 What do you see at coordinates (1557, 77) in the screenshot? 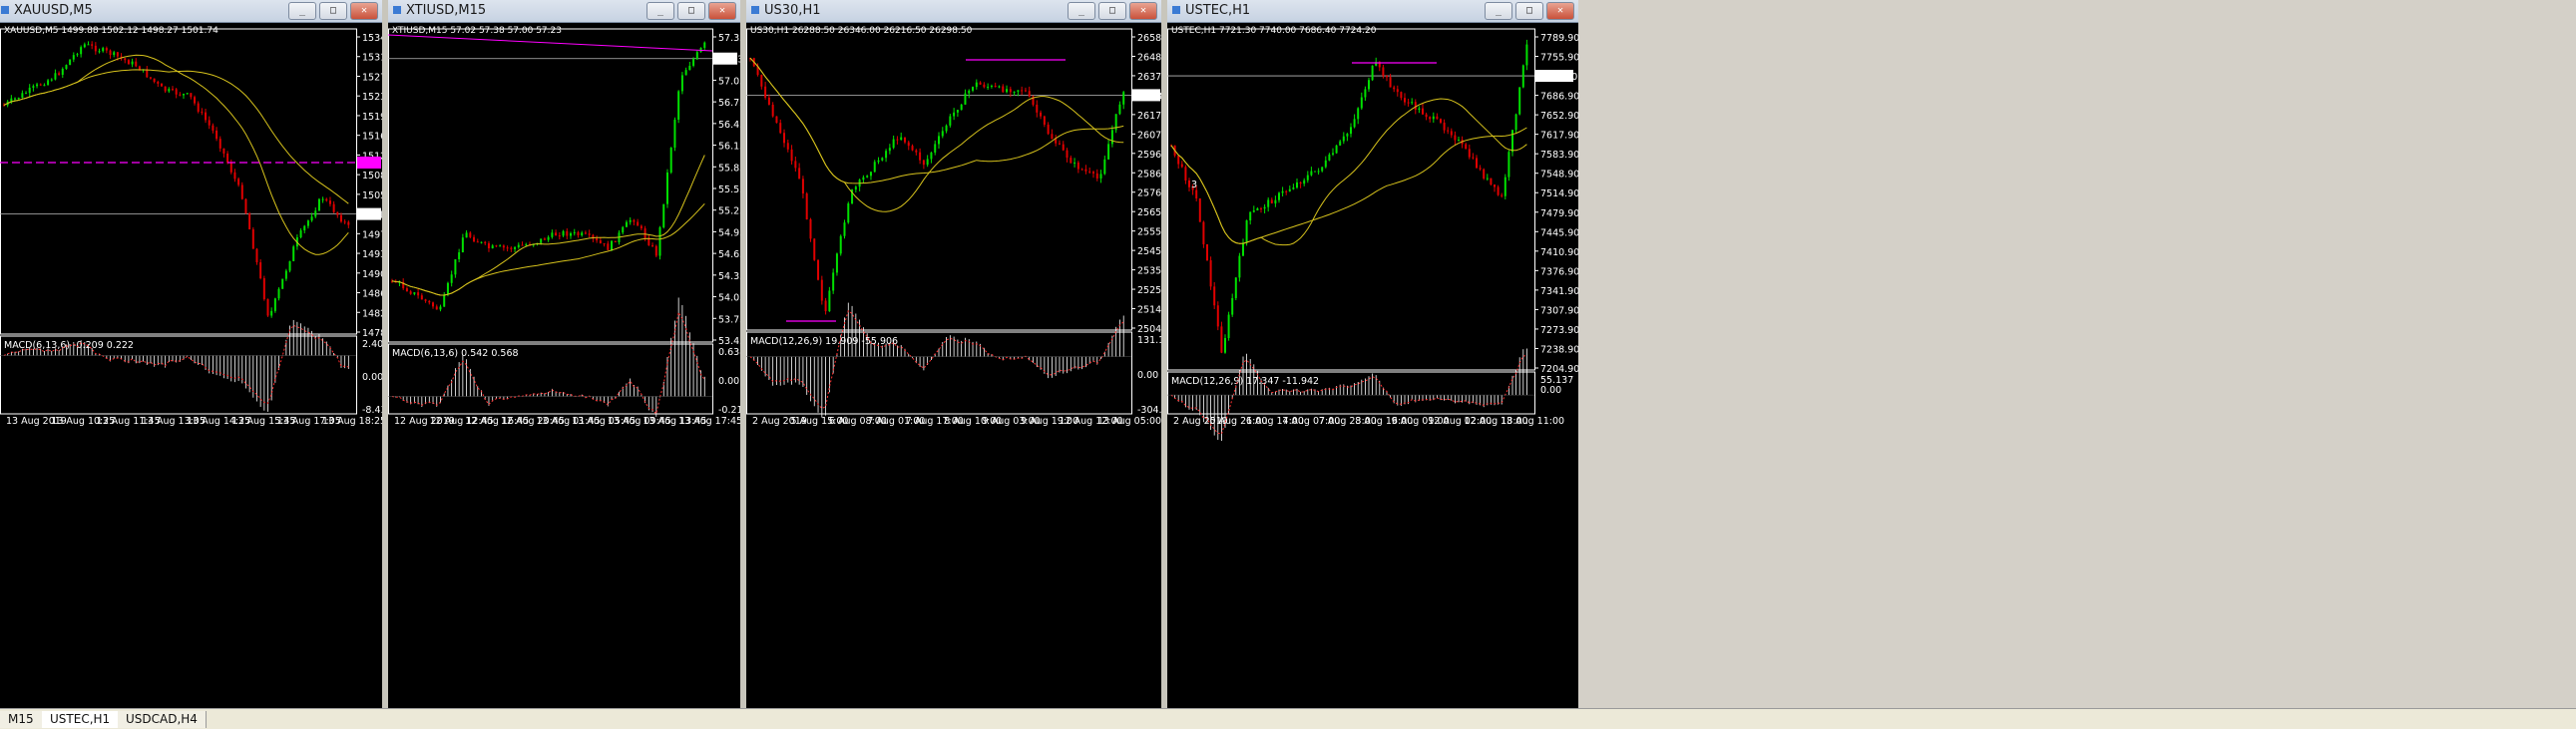
I see `current-price-label: 7724.20` at bounding box center [1557, 77].